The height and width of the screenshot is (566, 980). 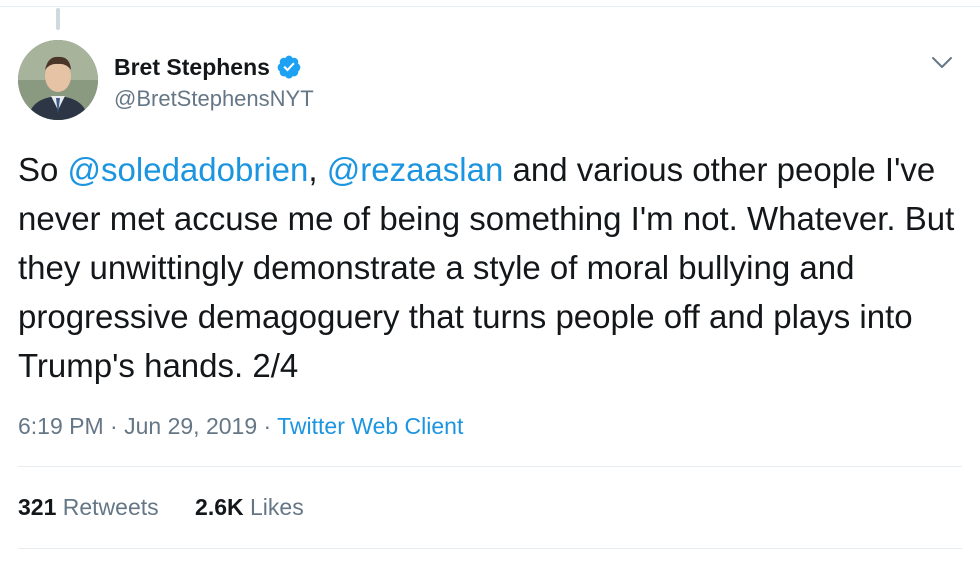 What do you see at coordinates (214, 99) in the screenshot?
I see `author-handle: @BretStephensNYT` at bounding box center [214, 99].